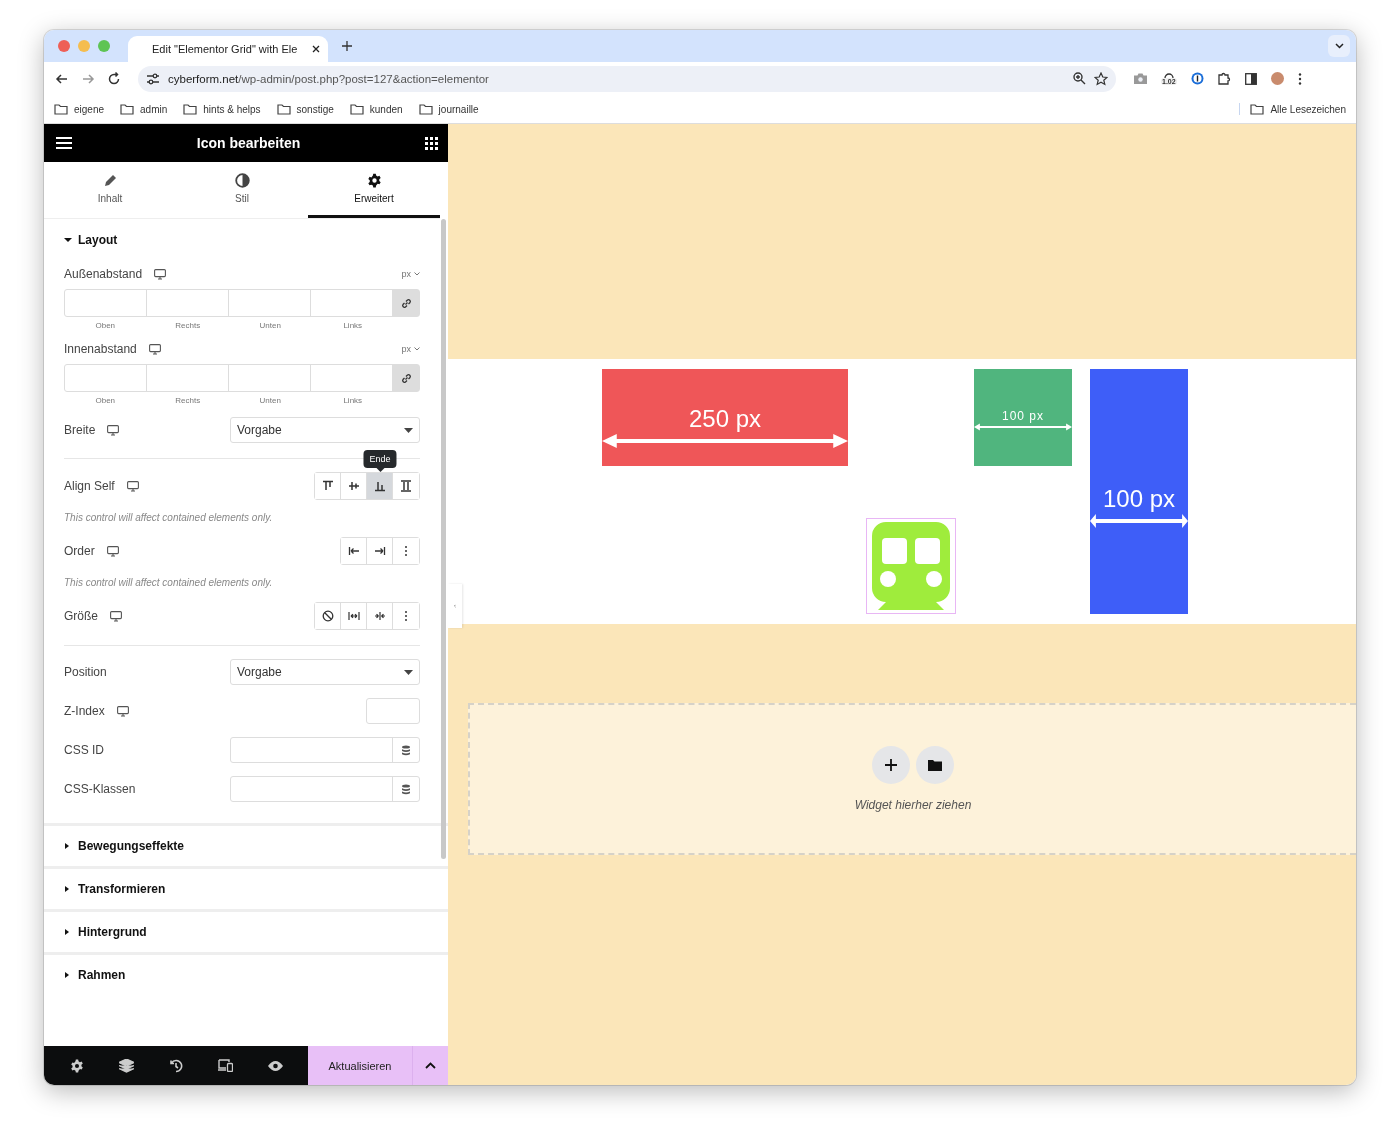 This screenshot has width=1400, height=1144. I want to click on update-button: Aktualisieren, so click(360, 1065).